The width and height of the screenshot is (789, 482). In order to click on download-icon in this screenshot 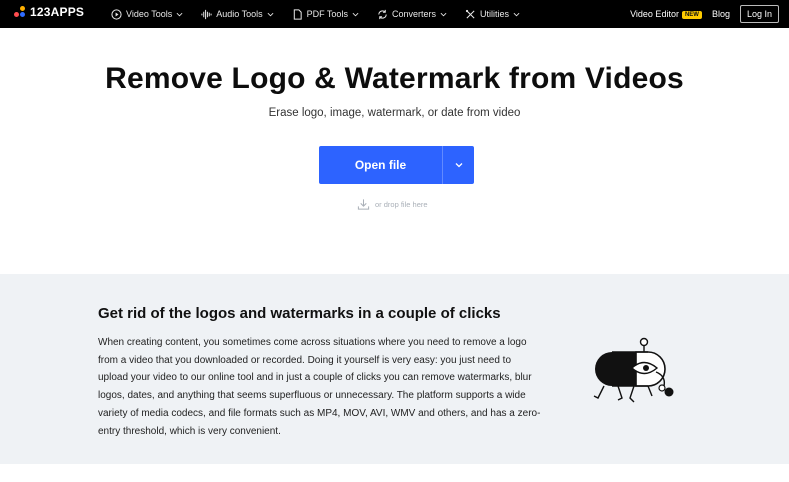, I will do `click(363, 204)`.